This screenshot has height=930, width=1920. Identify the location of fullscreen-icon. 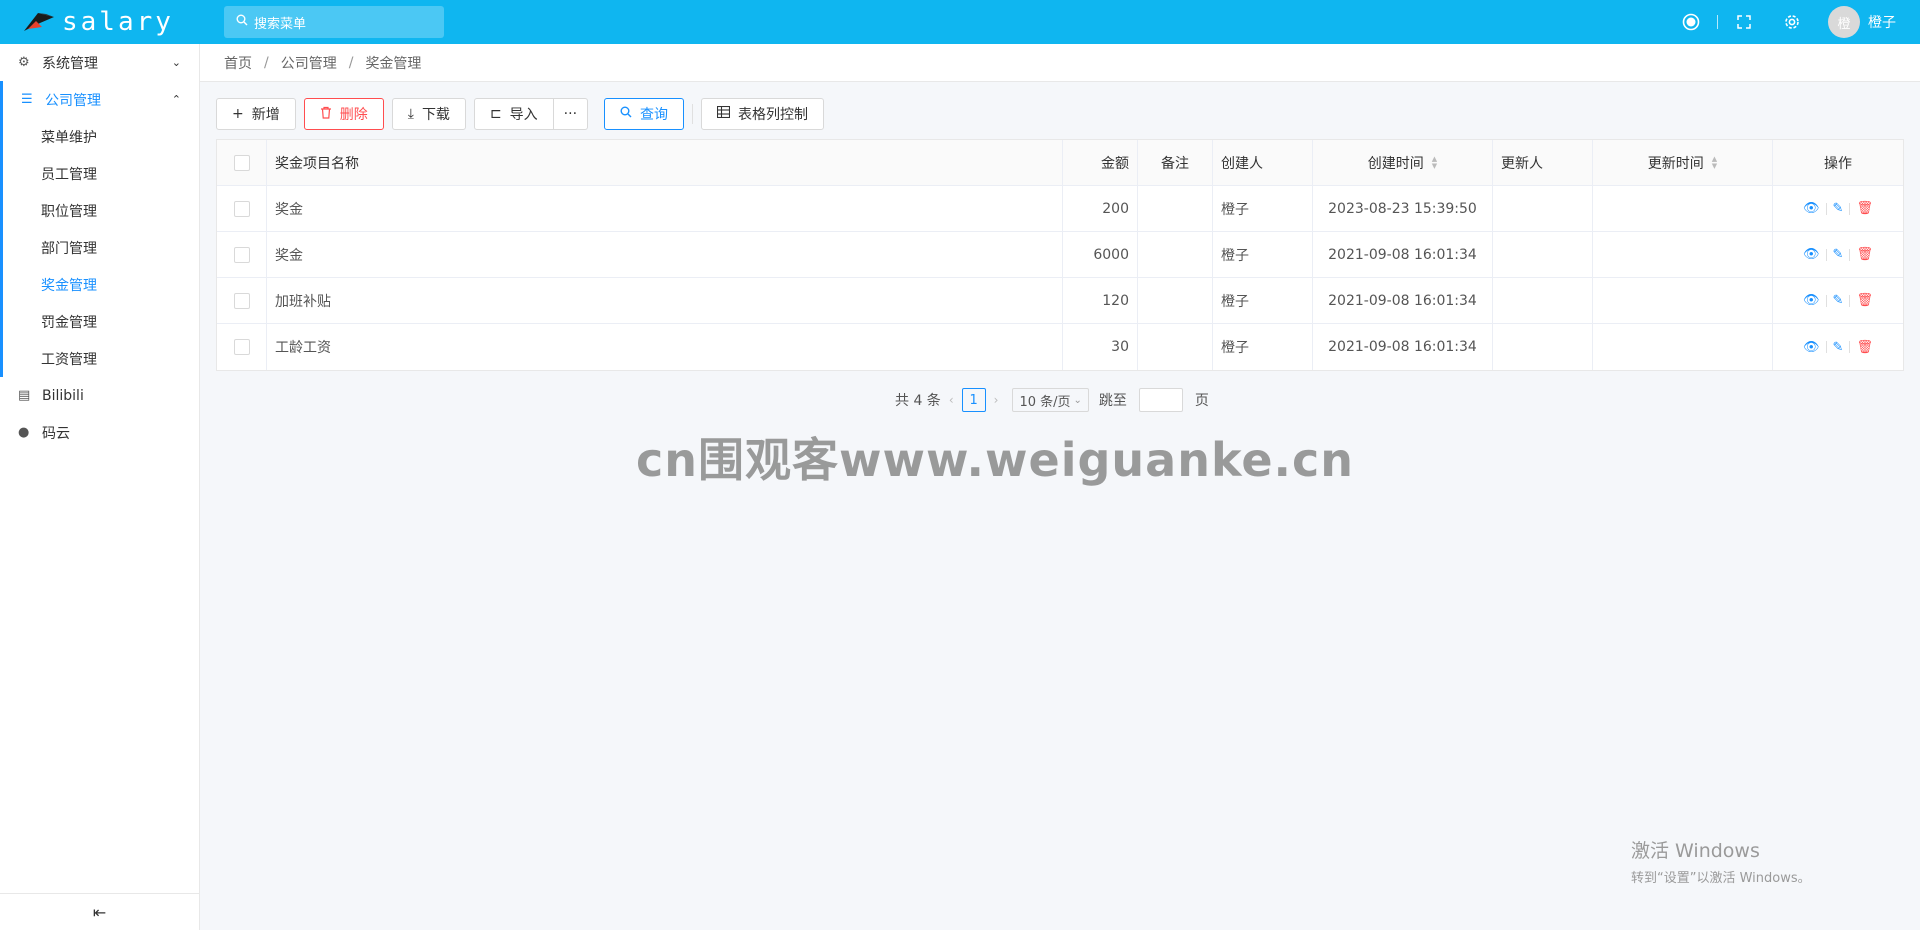
(1744, 22).